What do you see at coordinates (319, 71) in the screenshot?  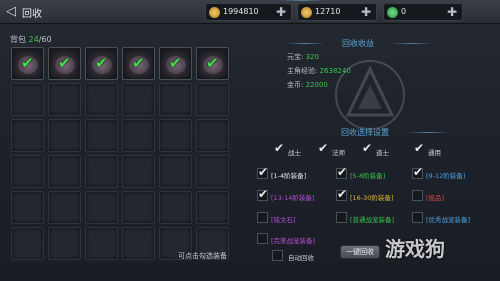 I see `income-row-exp: 主角经验: 2638240` at bounding box center [319, 71].